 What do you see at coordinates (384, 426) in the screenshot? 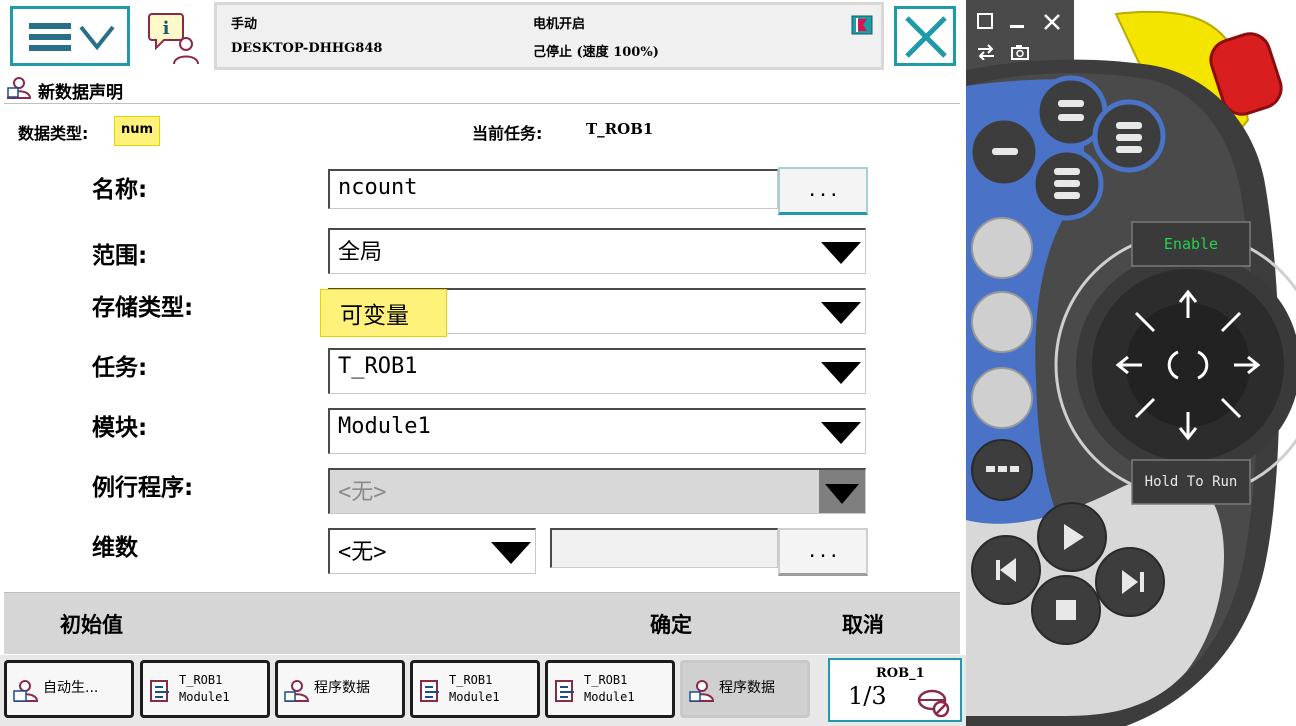
I see `module-value: Module1` at bounding box center [384, 426].